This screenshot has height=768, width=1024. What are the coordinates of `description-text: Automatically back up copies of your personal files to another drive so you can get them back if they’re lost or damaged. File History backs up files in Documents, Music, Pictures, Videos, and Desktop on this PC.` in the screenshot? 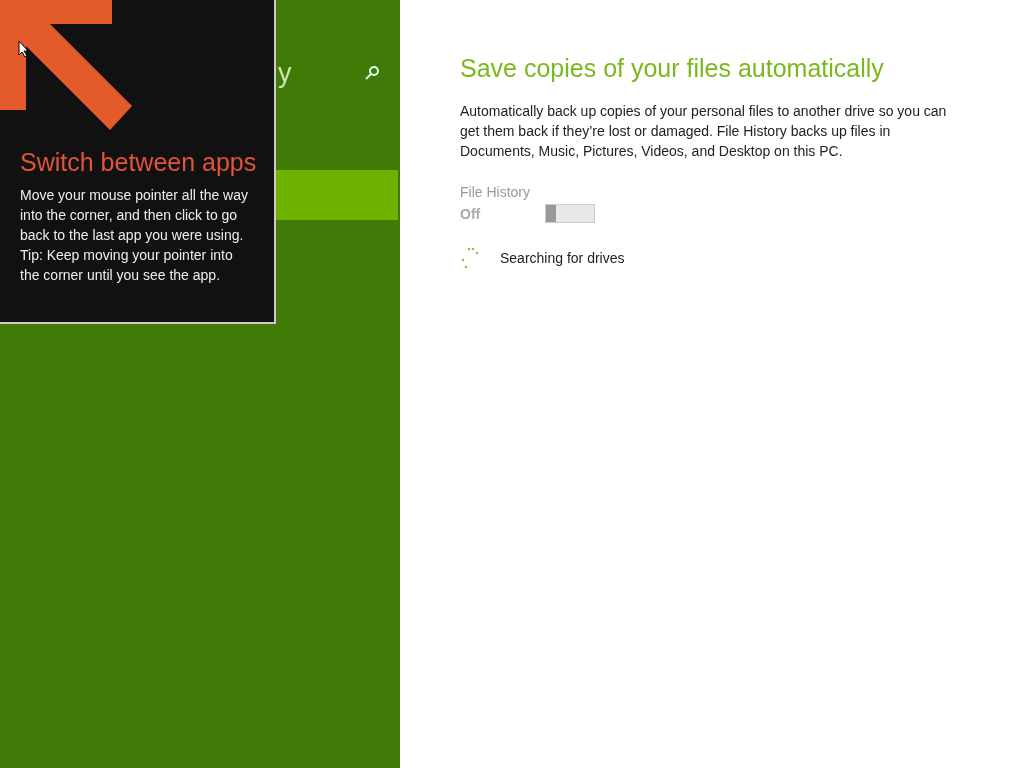 It's located at (704, 131).